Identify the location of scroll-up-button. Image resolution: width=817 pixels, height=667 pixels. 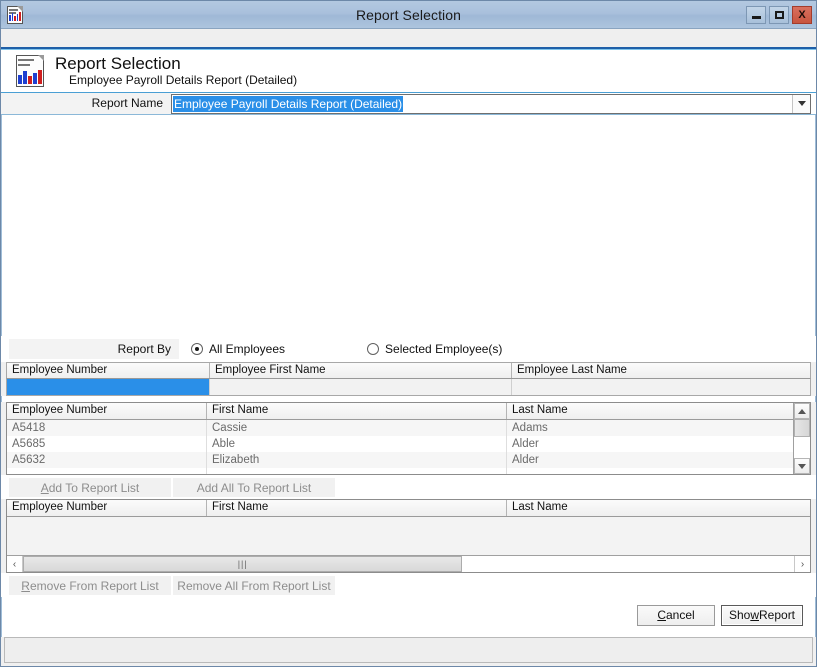
(802, 411).